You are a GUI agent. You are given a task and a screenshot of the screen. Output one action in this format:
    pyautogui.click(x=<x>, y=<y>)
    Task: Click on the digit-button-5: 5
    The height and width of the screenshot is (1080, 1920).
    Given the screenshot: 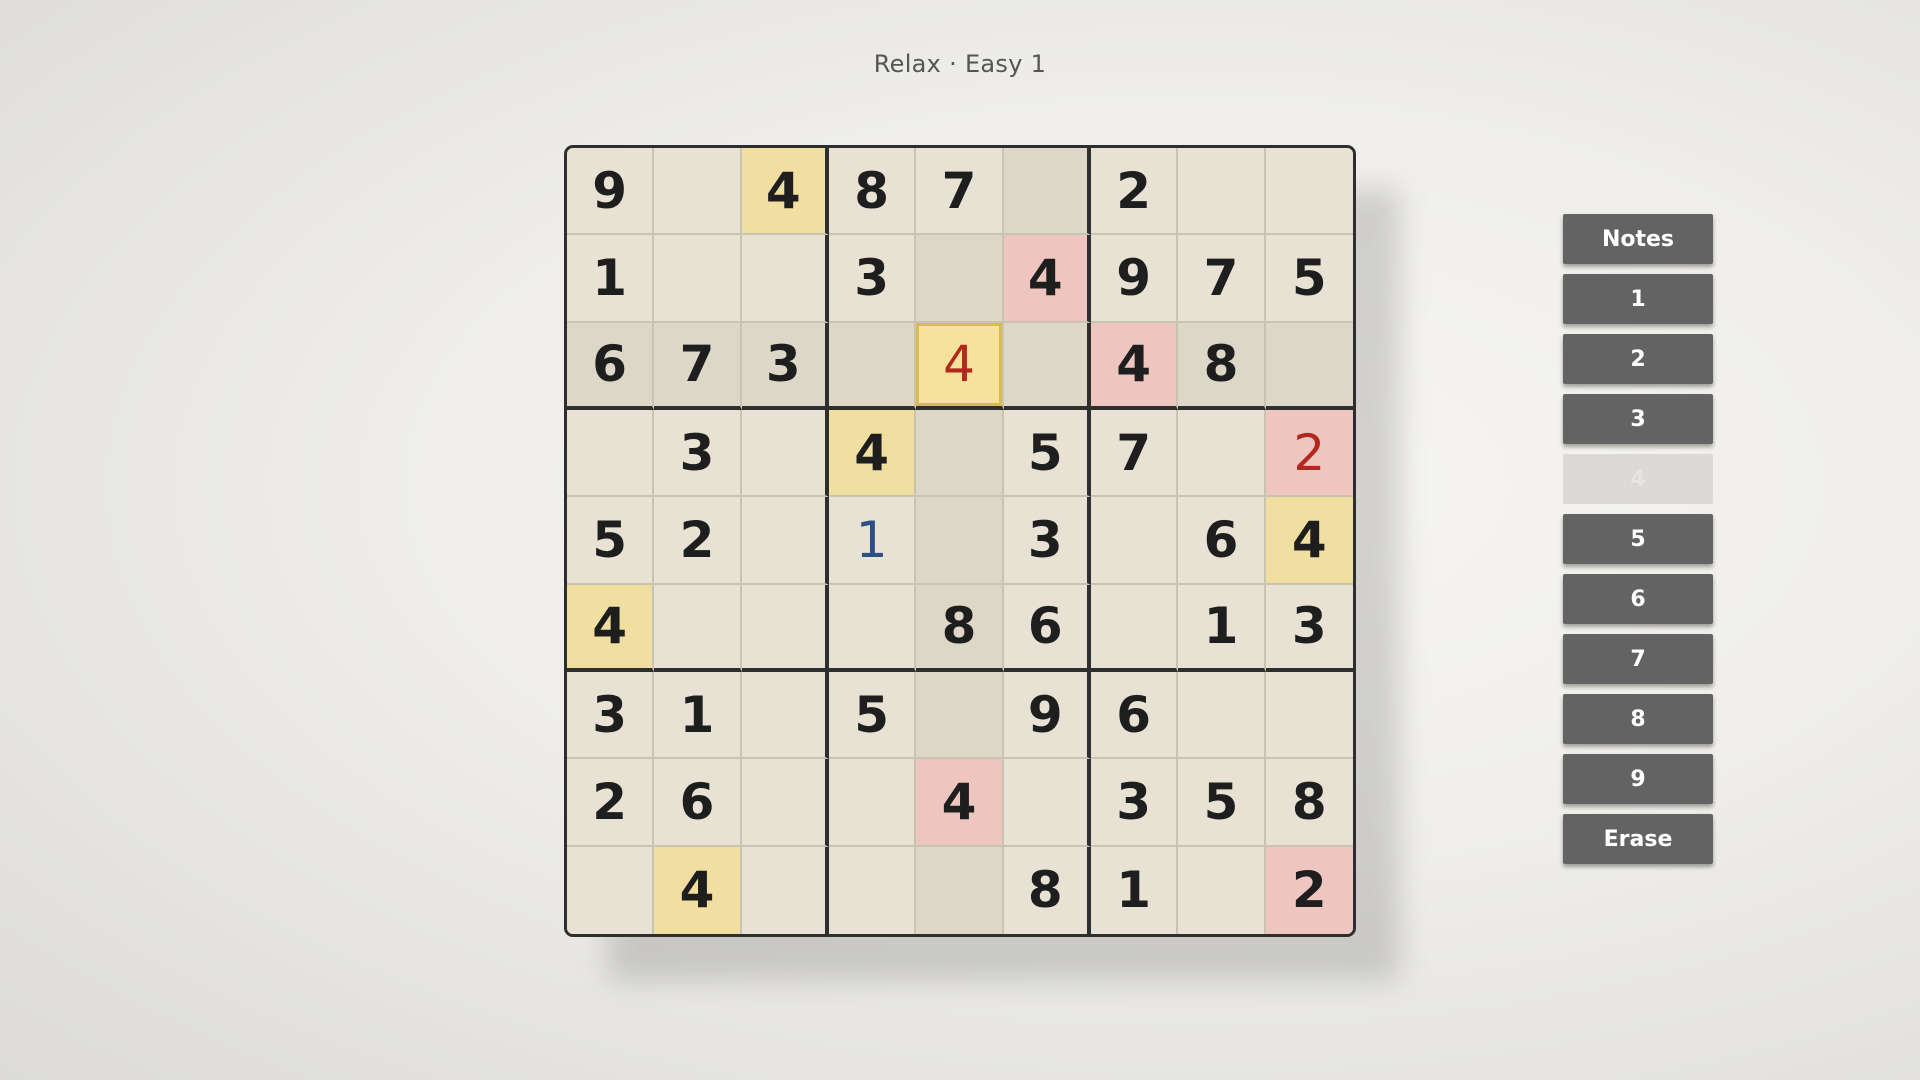 What is the action you would take?
    pyautogui.click(x=1638, y=539)
    